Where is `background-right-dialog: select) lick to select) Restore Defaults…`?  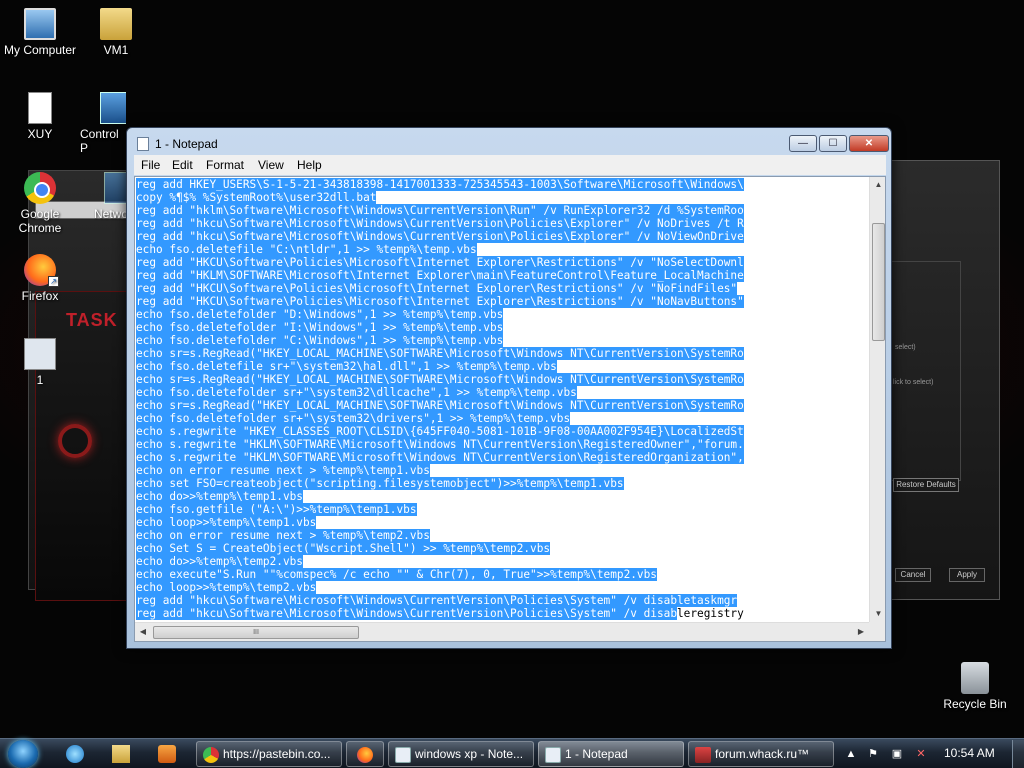
background-right-dialog: select) lick to select) Restore Defaults… is located at coordinates (945, 380).